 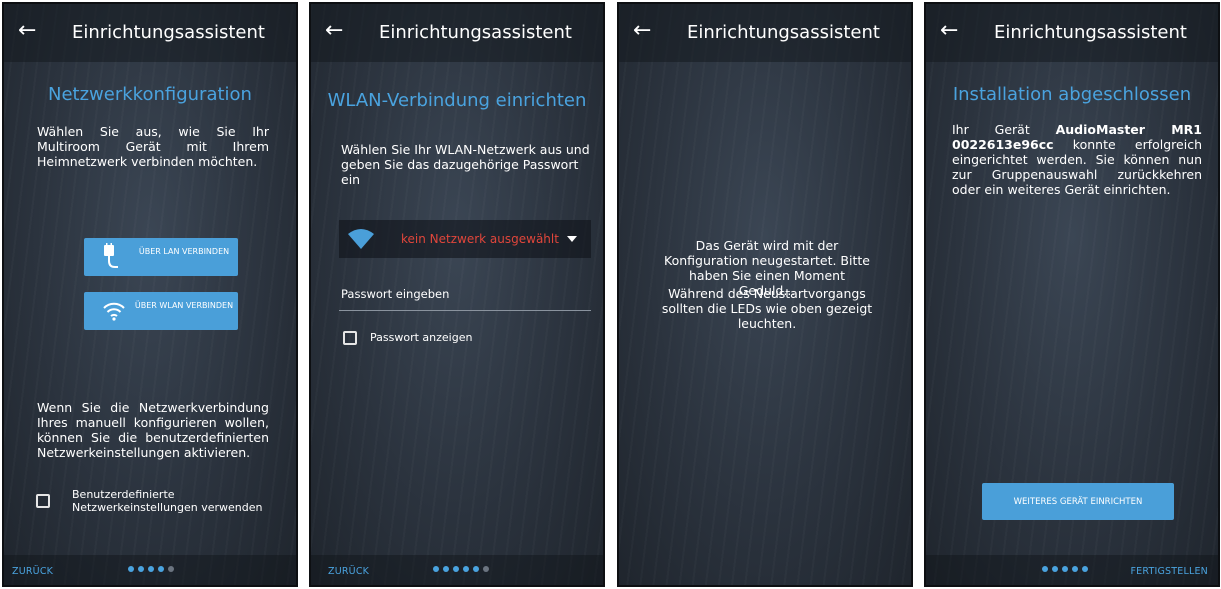 I want to click on password-underline, so click(x=465, y=310).